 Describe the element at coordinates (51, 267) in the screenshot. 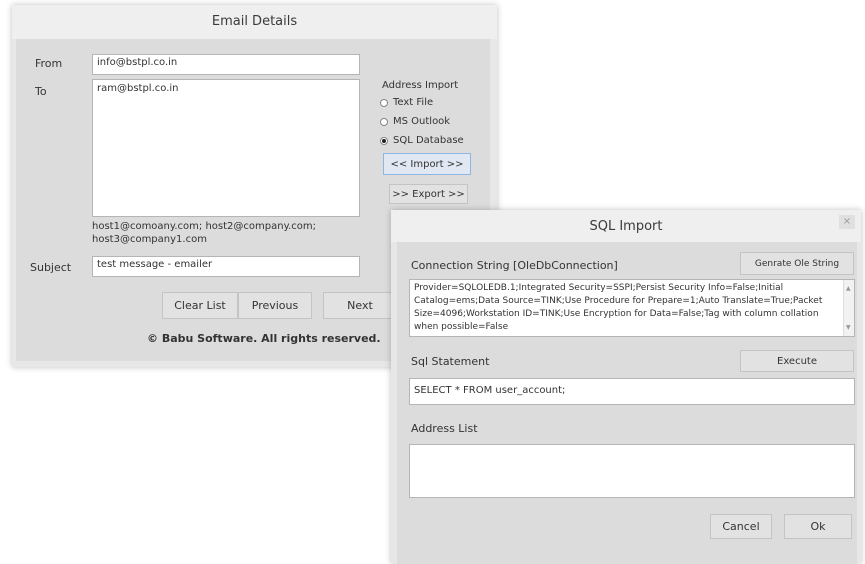

I see `subject-label: Subject` at that location.